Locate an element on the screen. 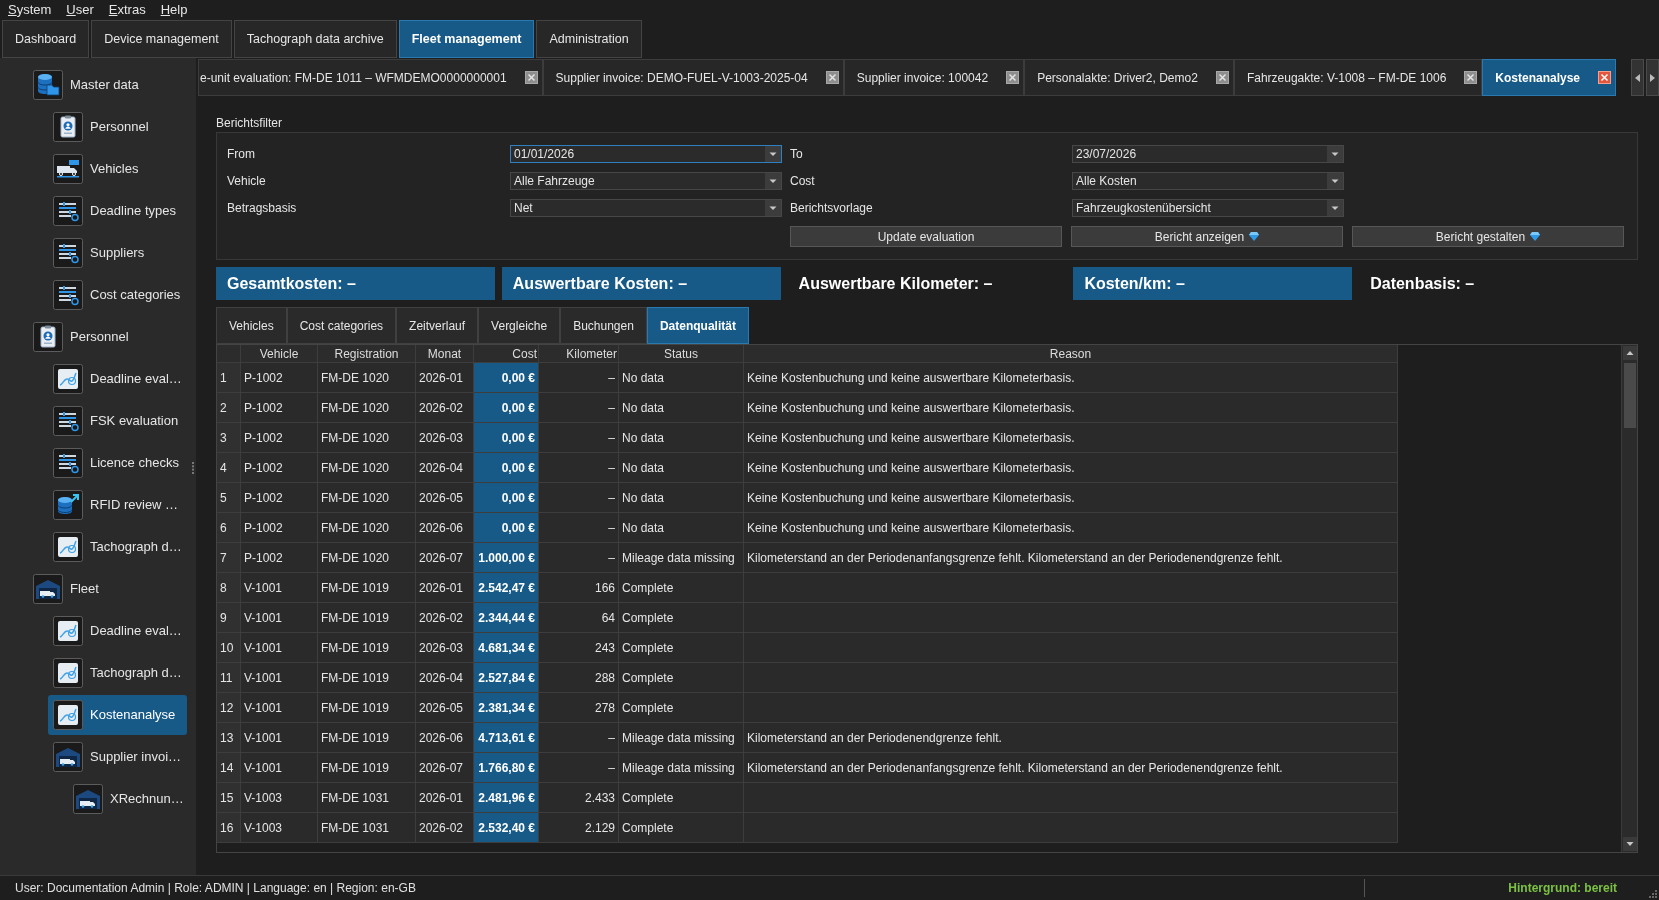 The image size is (1659, 900). table-cell: FM-DE 1019 is located at coordinates (367, 708).